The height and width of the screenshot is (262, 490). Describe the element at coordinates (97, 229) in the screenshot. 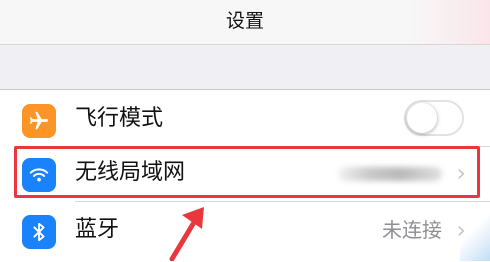

I see `bluetooth-label: 蓝牙` at that location.